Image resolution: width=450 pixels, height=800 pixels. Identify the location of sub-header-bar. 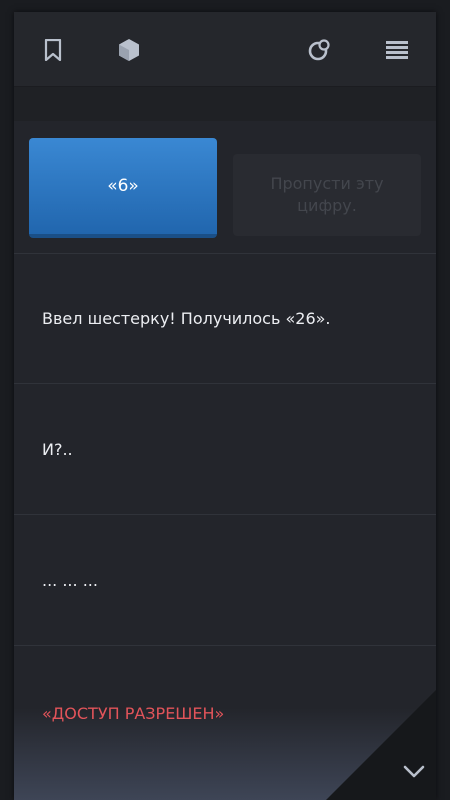
(225, 104).